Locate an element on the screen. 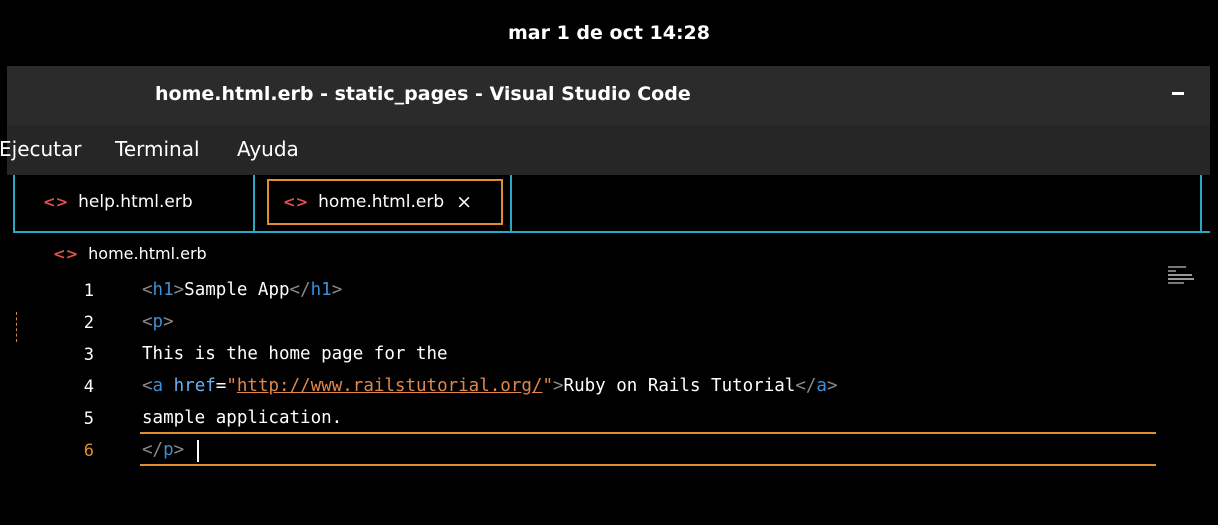  system-clock: mar 1 de oct 14:28 is located at coordinates (609, 33).